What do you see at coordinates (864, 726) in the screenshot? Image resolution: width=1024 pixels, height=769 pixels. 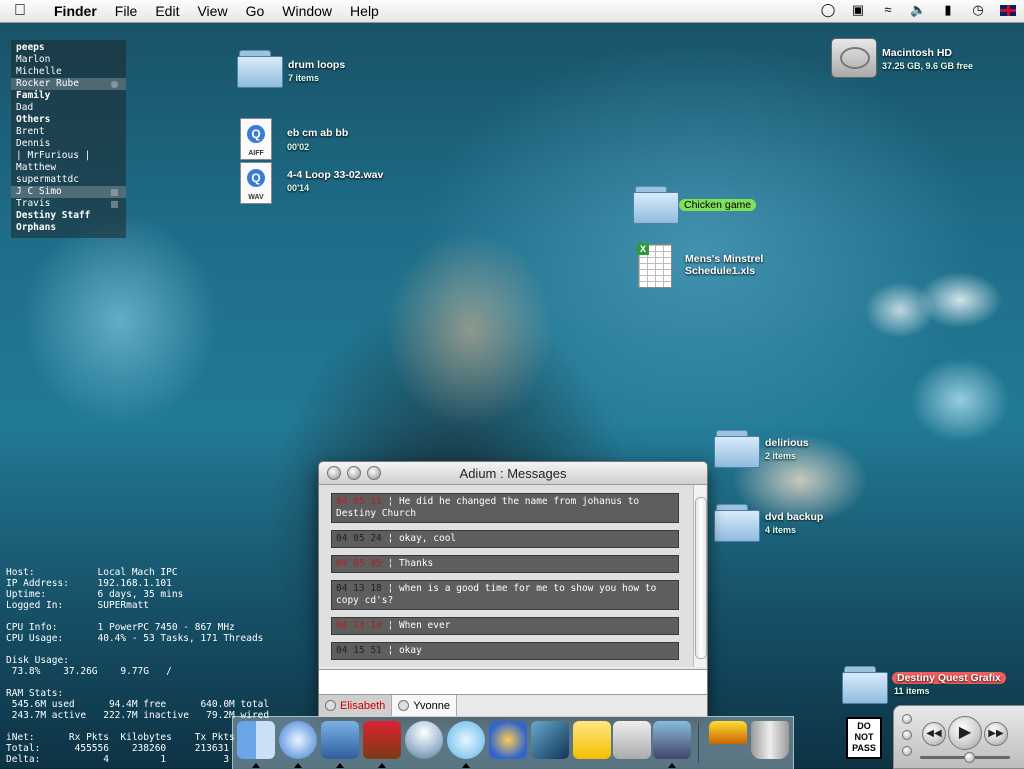 I see `sign-line-1: DO` at bounding box center [864, 726].